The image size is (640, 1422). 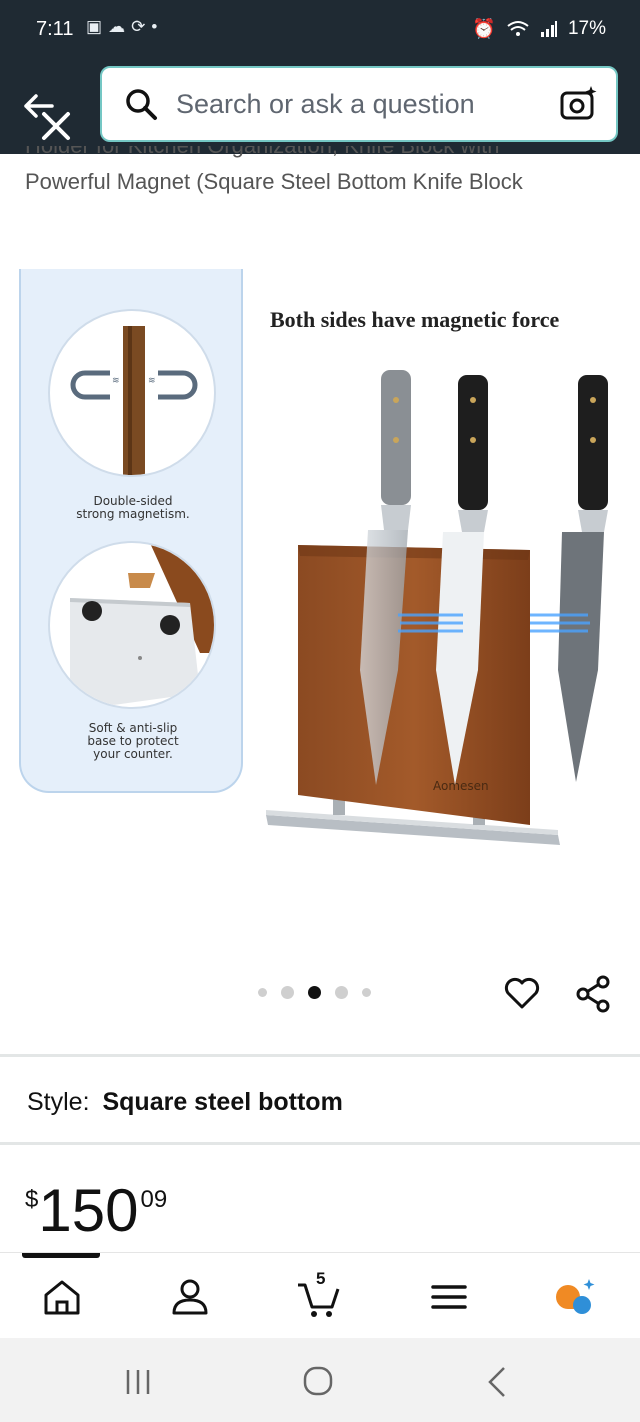 What do you see at coordinates (593, 994) in the screenshot?
I see `share-icon` at bounding box center [593, 994].